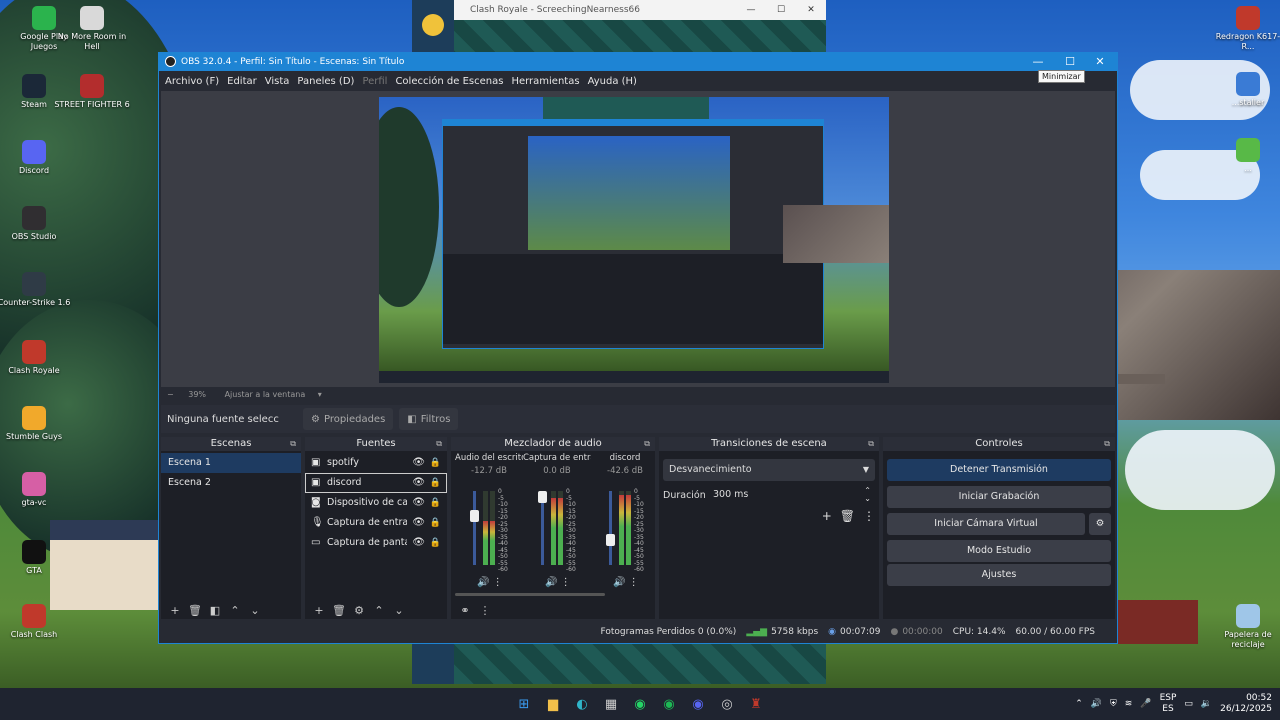 This screenshot has height=720, width=1280. I want to click on network-icon: ▭, so click(1188, 704).